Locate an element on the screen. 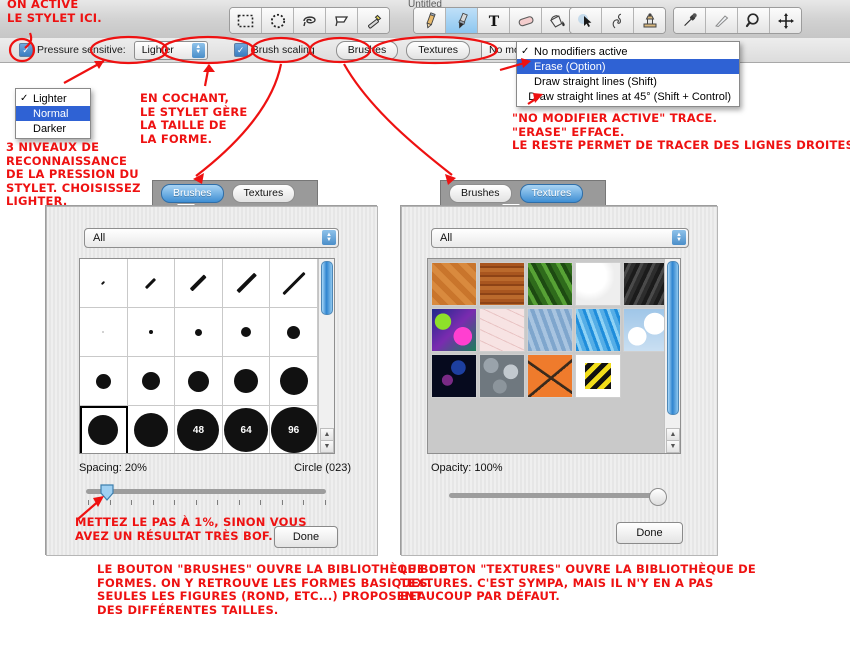 The image size is (850, 649). pressure-sensitive-checkbox: ✓ Pressure sensitive: is located at coordinates (72, 50).